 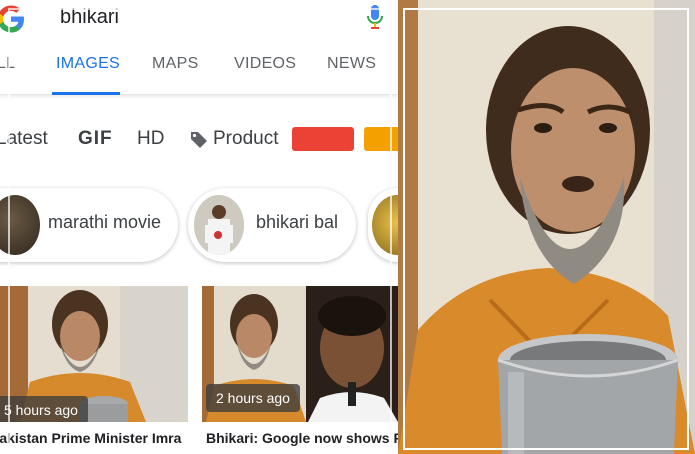 What do you see at coordinates (44, 409) in the screenshot?
I see `time-badge: 5 hours ago` at bounding box center [44, 409].